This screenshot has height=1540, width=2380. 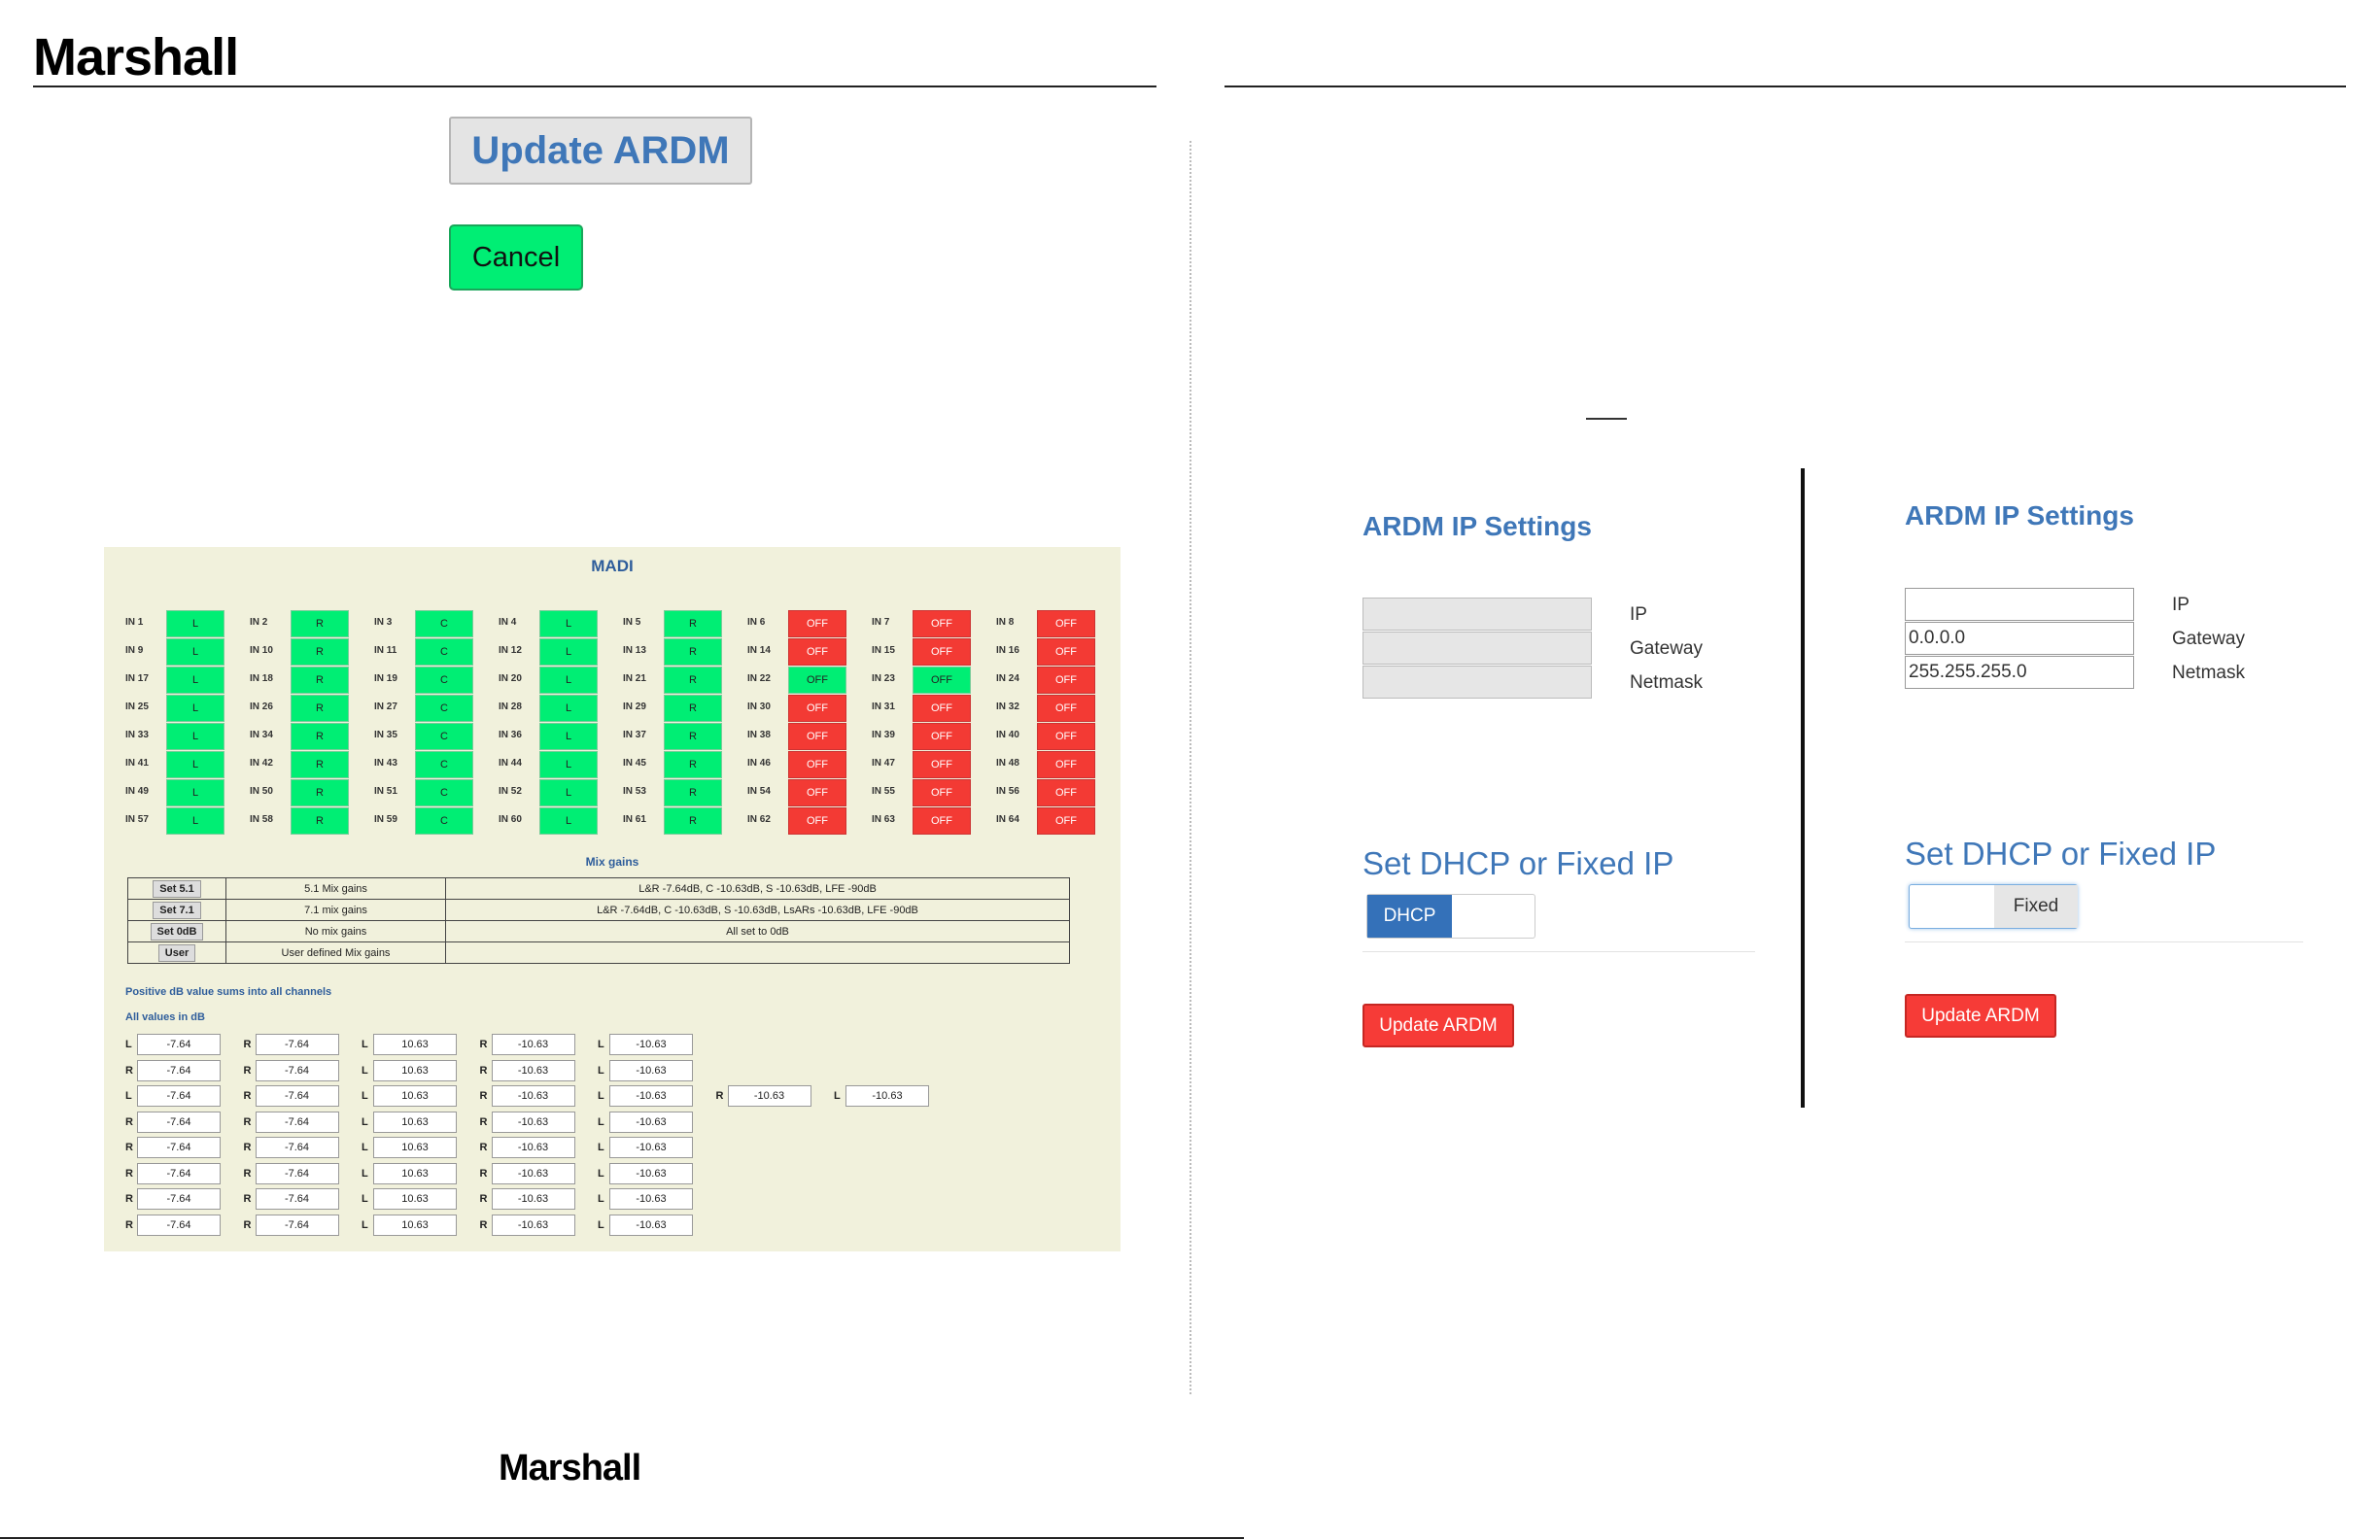 I want to click on netmask-field, so click(x=1477, y=682).